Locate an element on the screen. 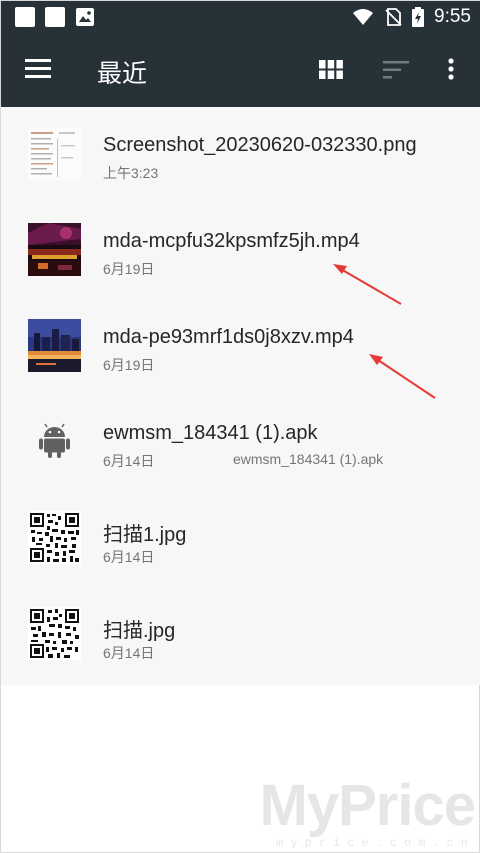  grid-view-icon is located at coordinates (331, 70).